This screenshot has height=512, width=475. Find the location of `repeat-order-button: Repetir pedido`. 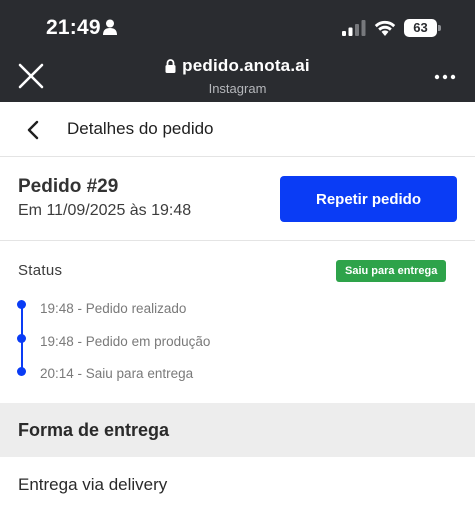

repeat-order-button: Repetir pedido is located at coordinates (368, 199).